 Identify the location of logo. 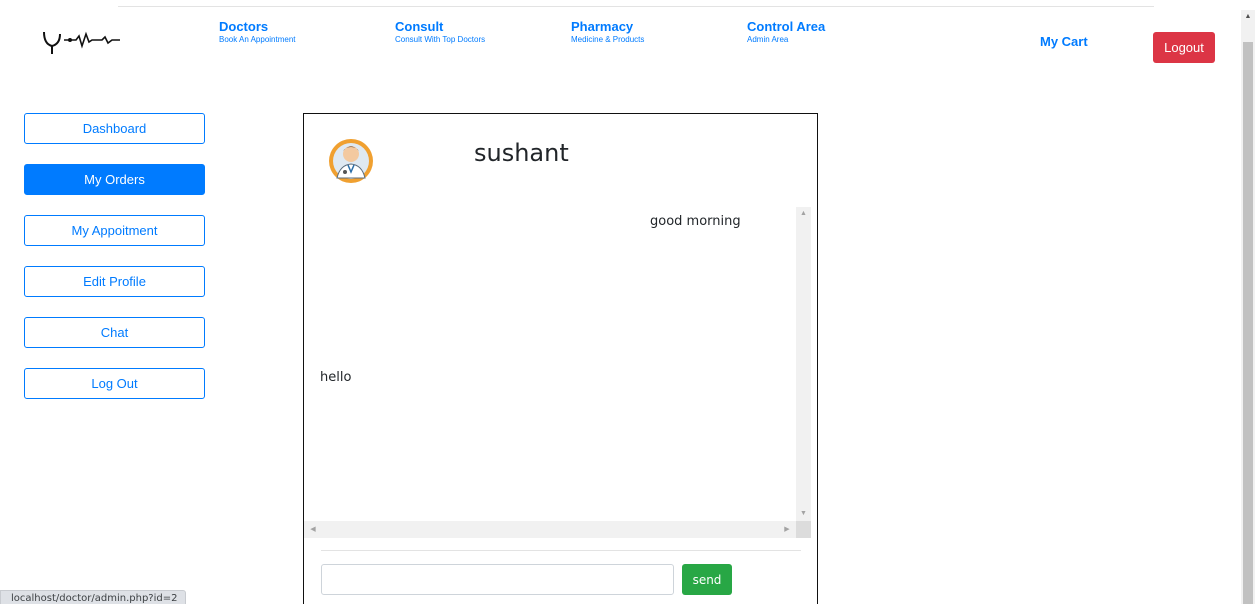
(90, 43).